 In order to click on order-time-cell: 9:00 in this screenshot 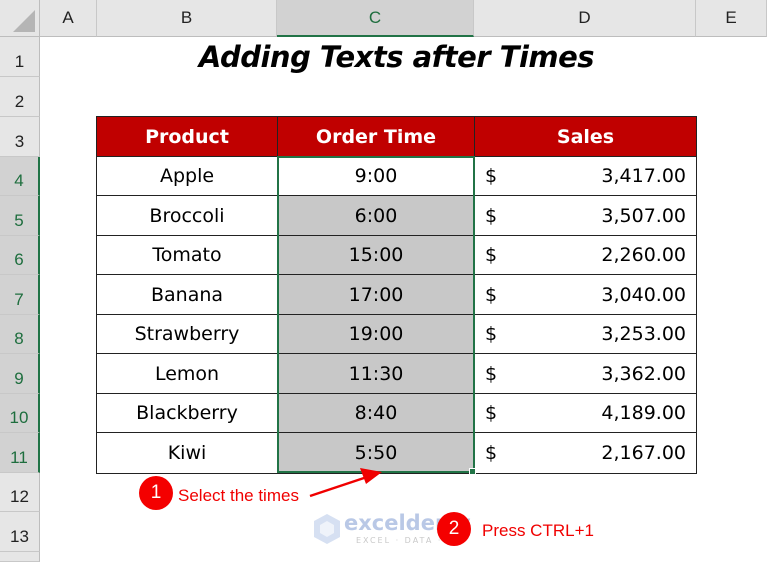, I will do `click(376, 176)`.